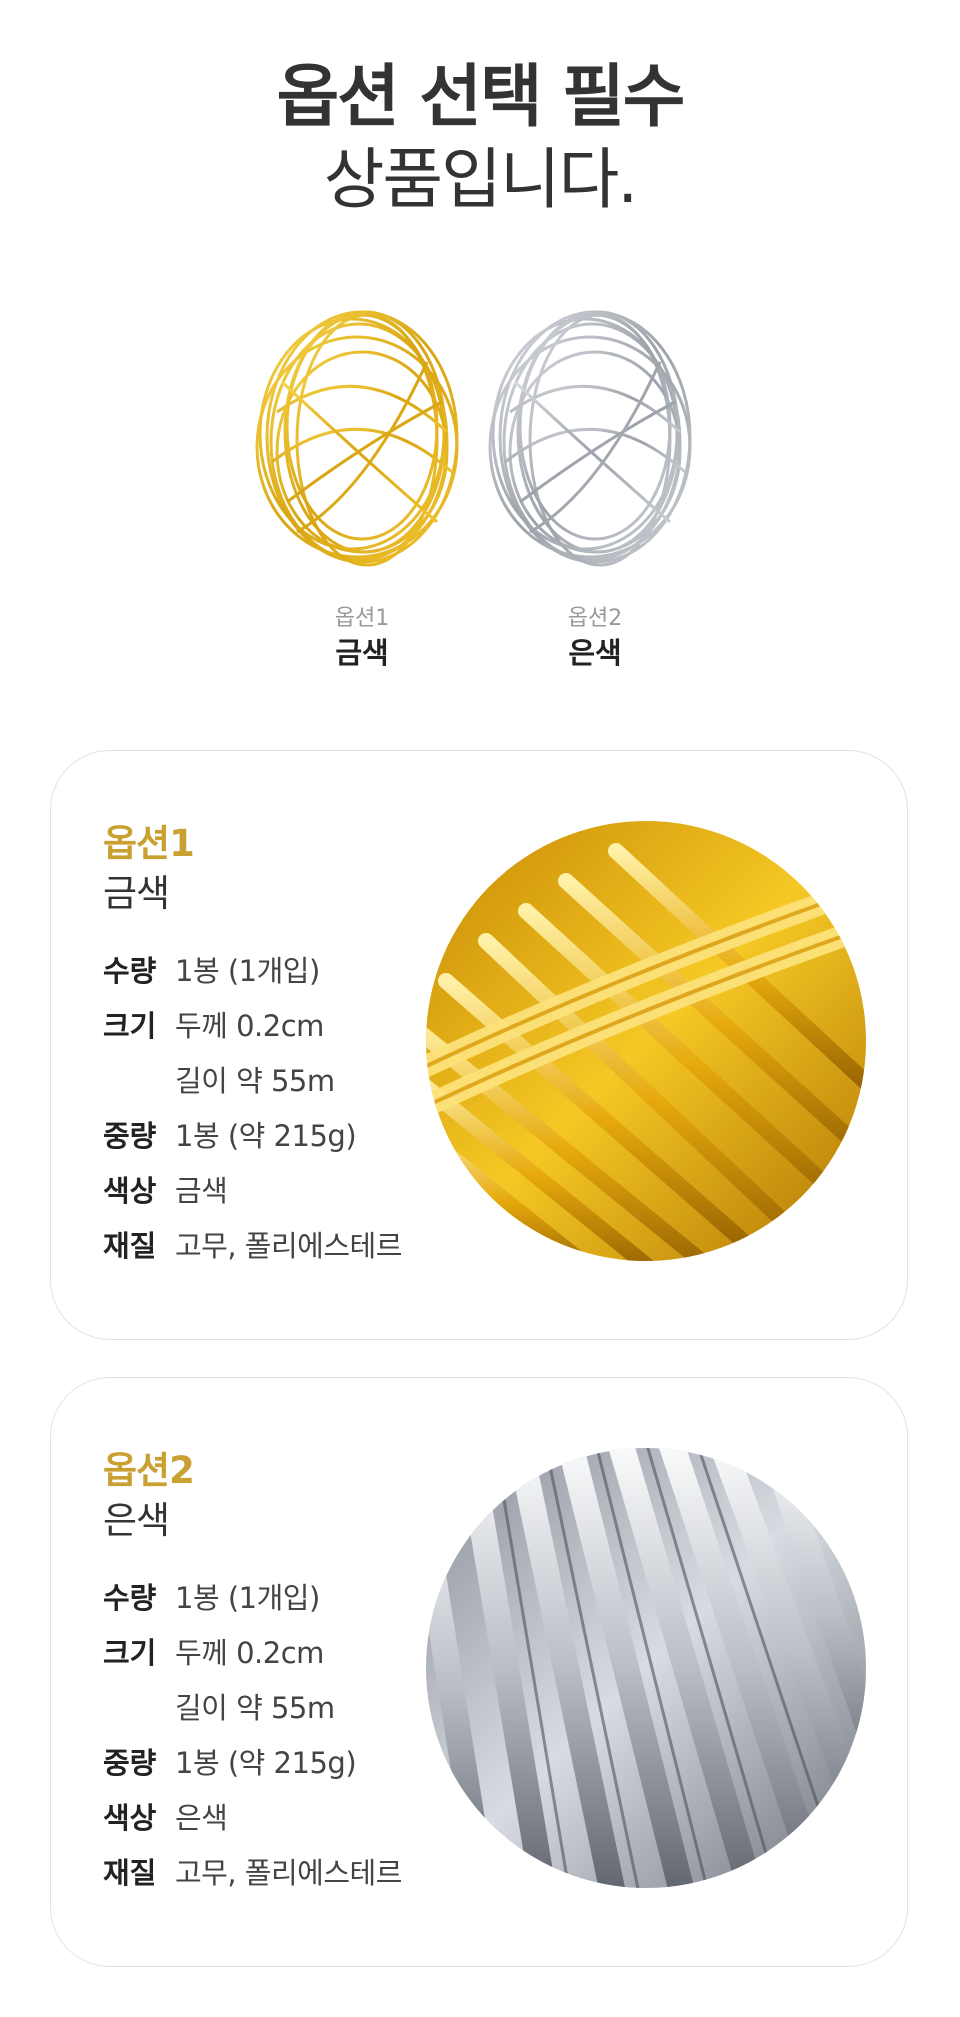  I want to click on spec-value: 은색, so click(201, 1817).